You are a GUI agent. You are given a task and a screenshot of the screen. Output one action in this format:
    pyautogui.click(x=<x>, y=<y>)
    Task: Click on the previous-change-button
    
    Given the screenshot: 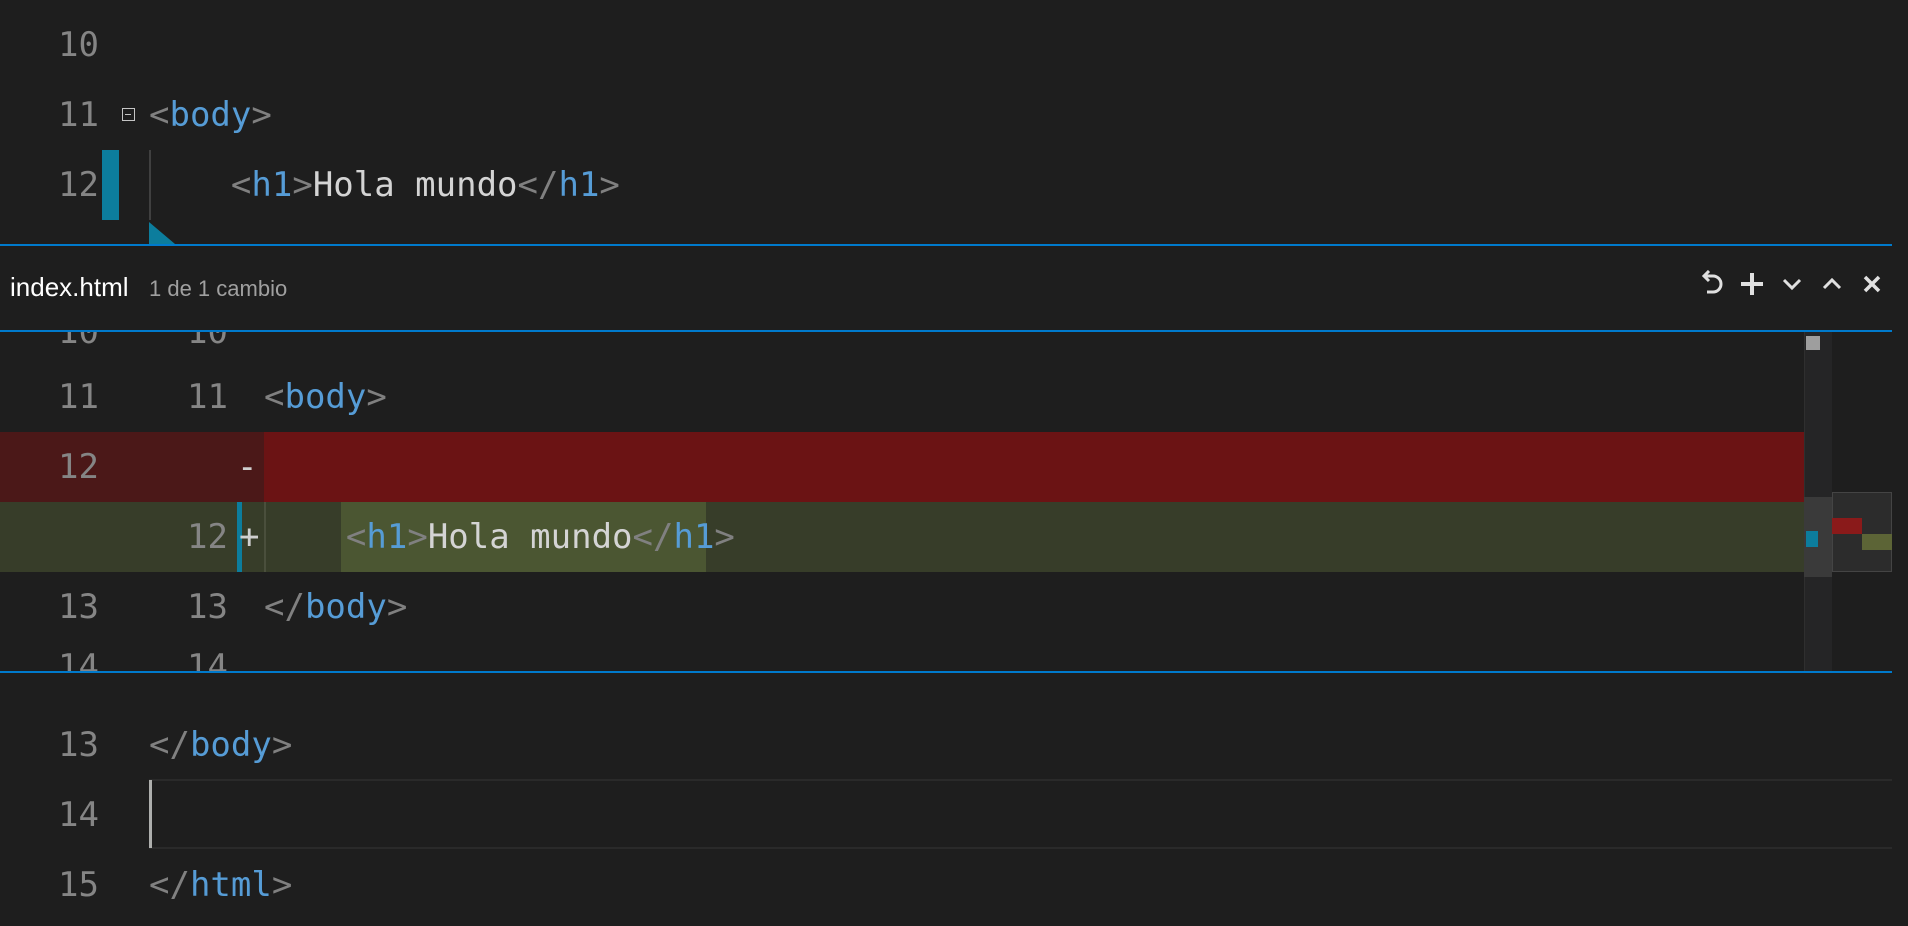 What is the action you would take?
    pyautogui.click(x=1832, y=284)
    